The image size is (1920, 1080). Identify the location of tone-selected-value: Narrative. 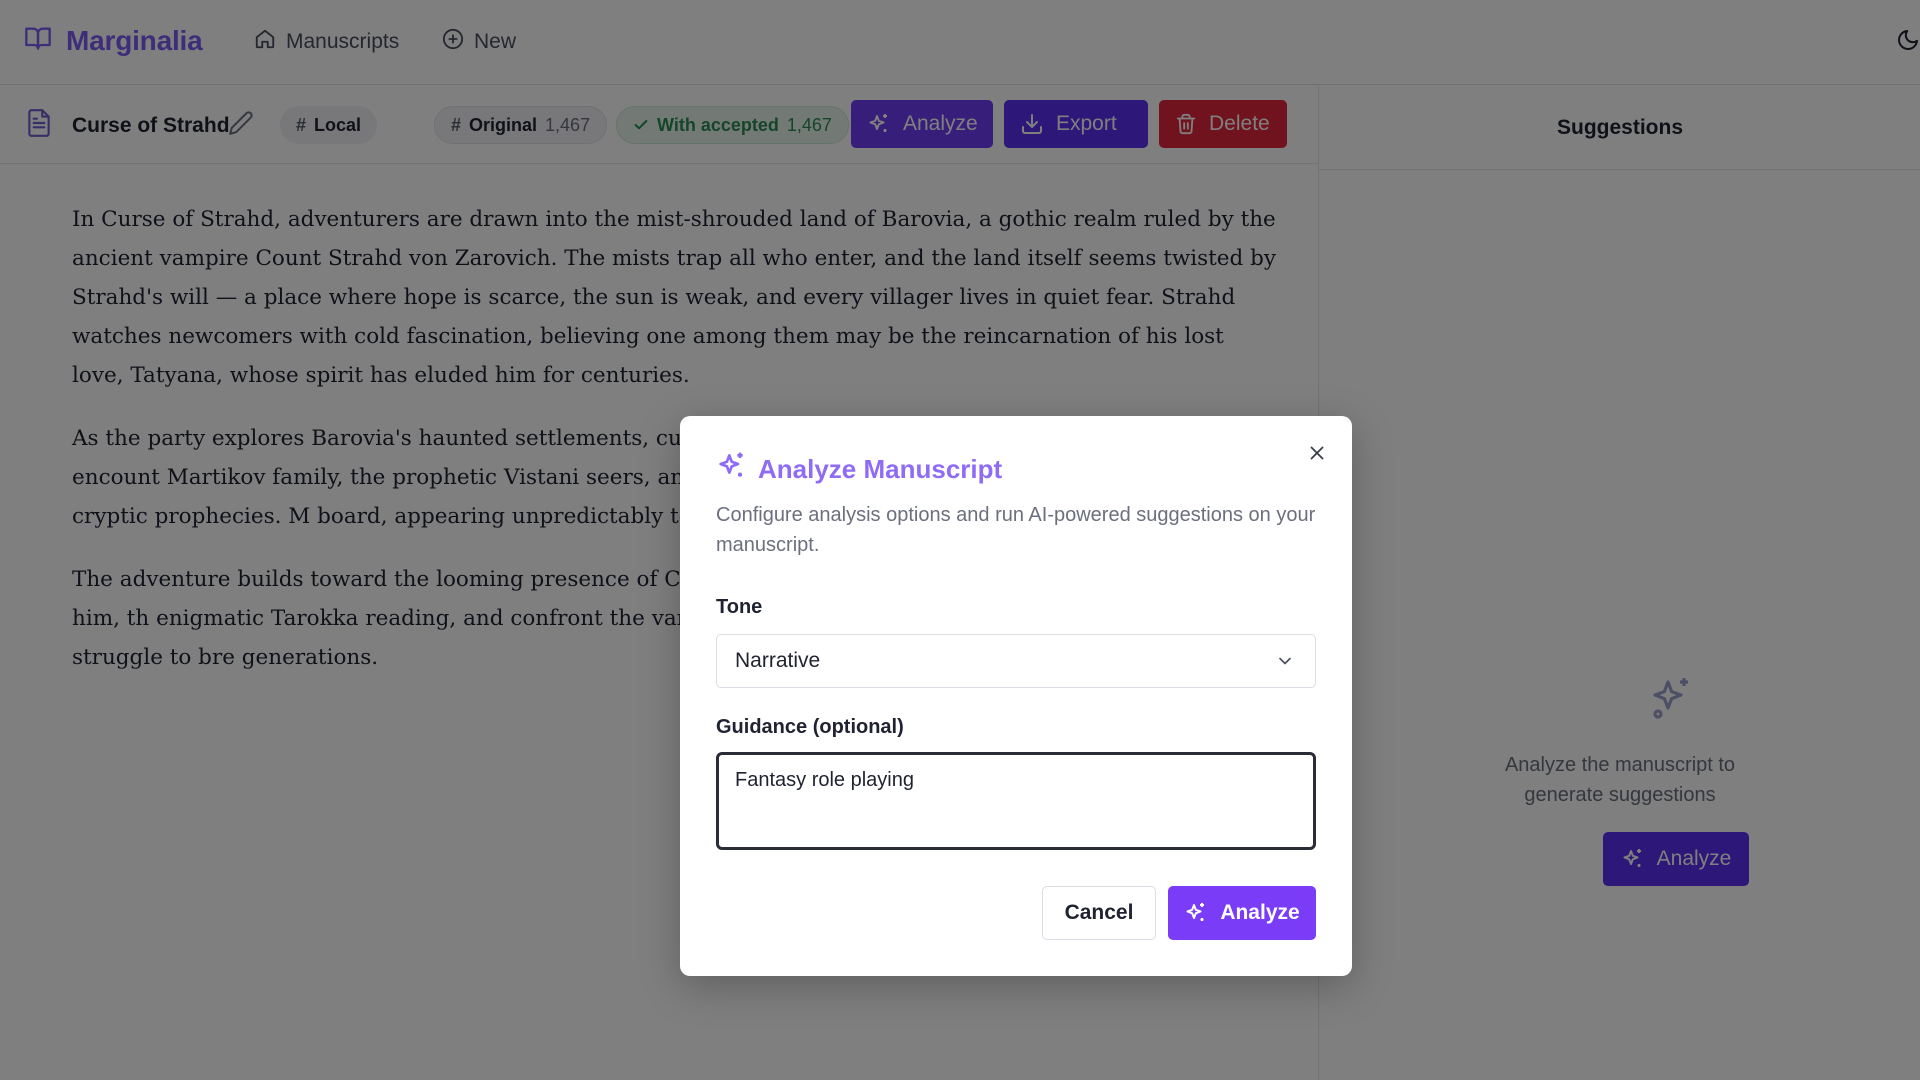
(778, 660).